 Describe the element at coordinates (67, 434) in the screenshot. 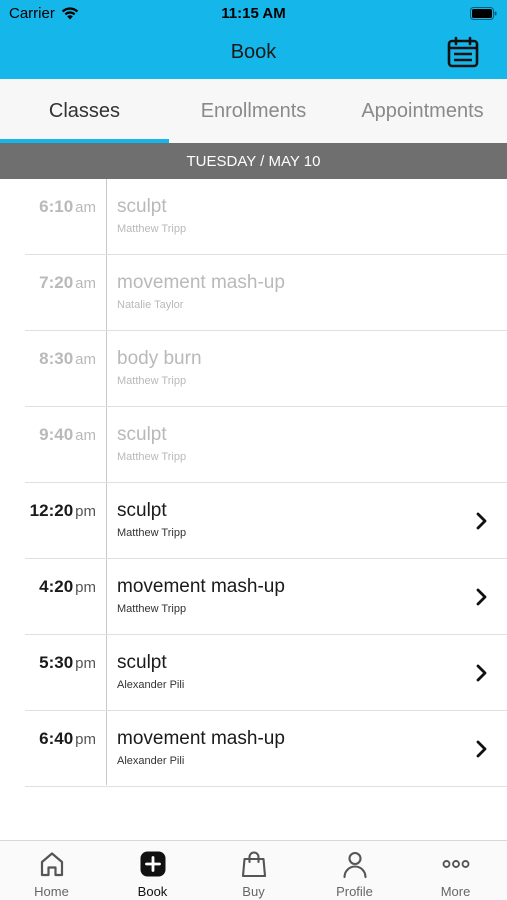

I see `class-time: 9:40 am` at that location.